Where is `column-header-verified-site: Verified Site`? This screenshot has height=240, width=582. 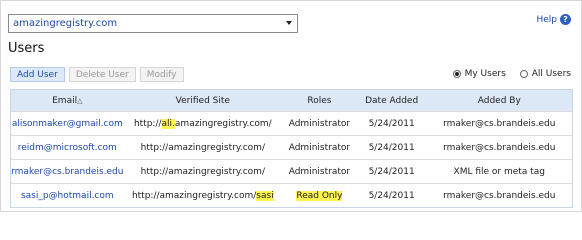 column-header-verified-site: Verified Site is located at coordinates (203, 101).